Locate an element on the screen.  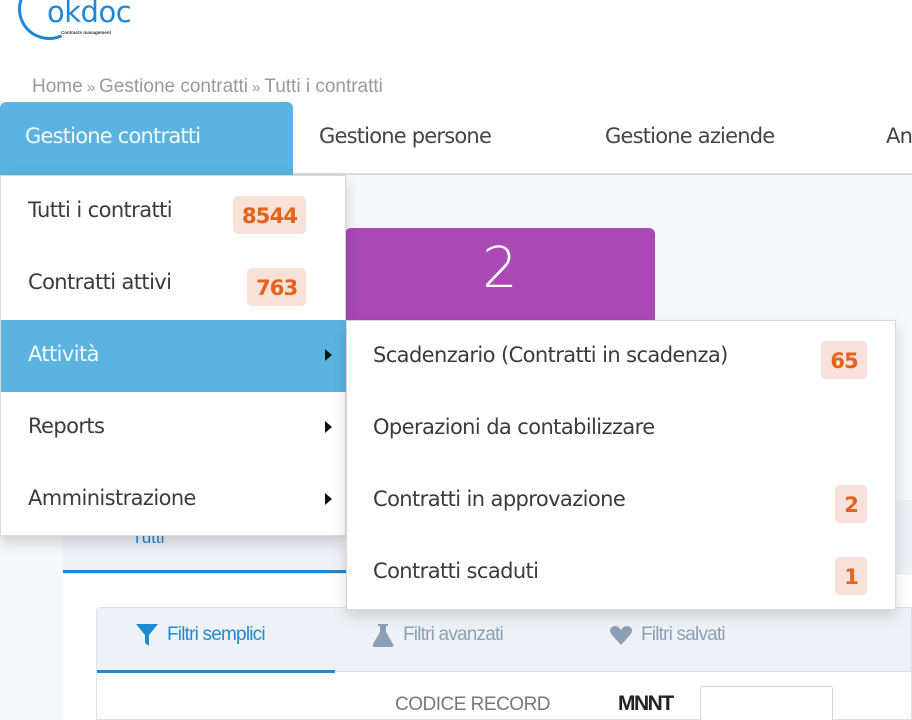
submenu-item-contratti-scaduti: Contratti scaduti 1 is located at coordinates (621, 573).